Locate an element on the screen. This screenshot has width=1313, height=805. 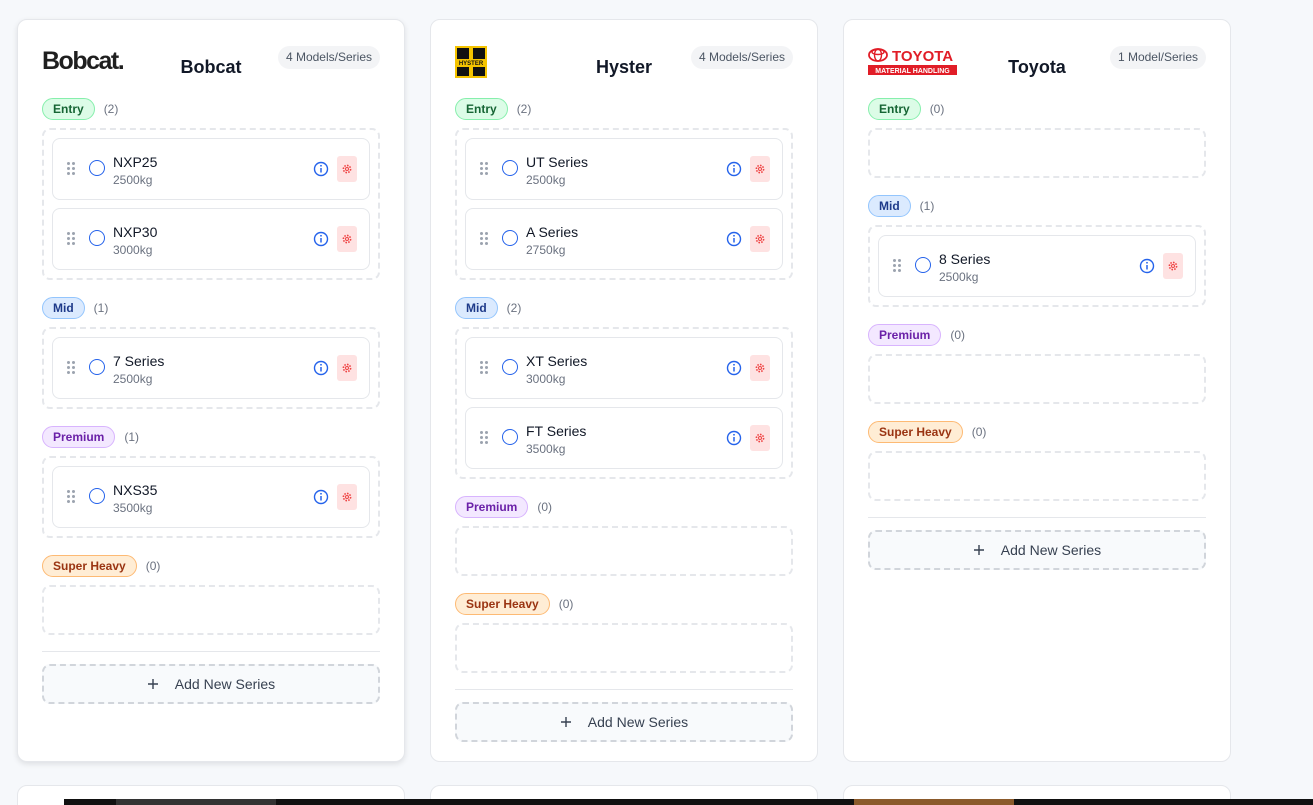
series-item: FT Series 3500kg is located at coordinates (624, 438).